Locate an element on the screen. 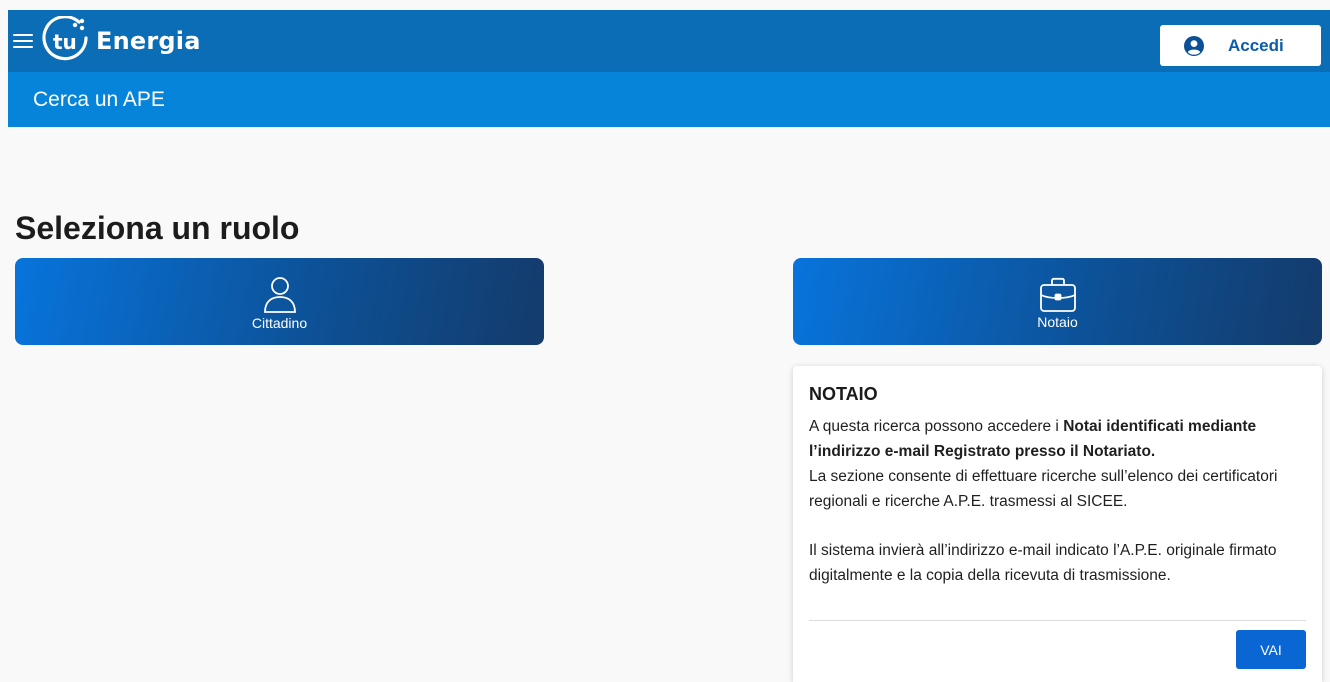  briefcase-icon is located at coordinates (1058, 295).